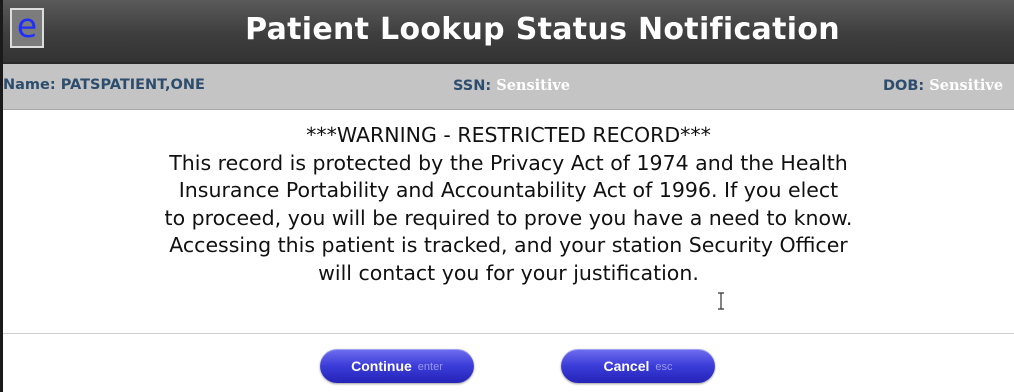 The image size is (1014, 392). I want to click on patient-ssn-field: SSN: Sensitive, so click(511, 85).